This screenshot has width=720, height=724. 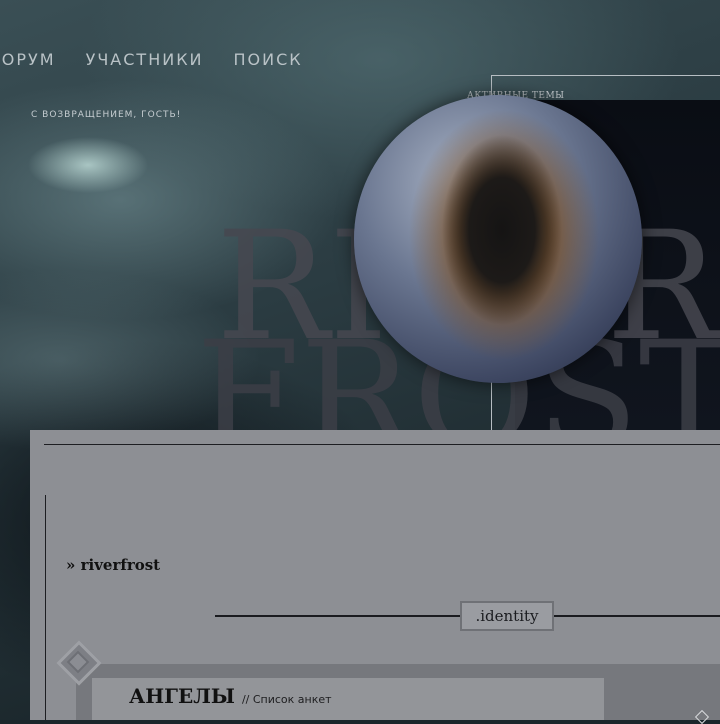 I want to click on section-divider-label: .identity, so click(x=507, y=616).